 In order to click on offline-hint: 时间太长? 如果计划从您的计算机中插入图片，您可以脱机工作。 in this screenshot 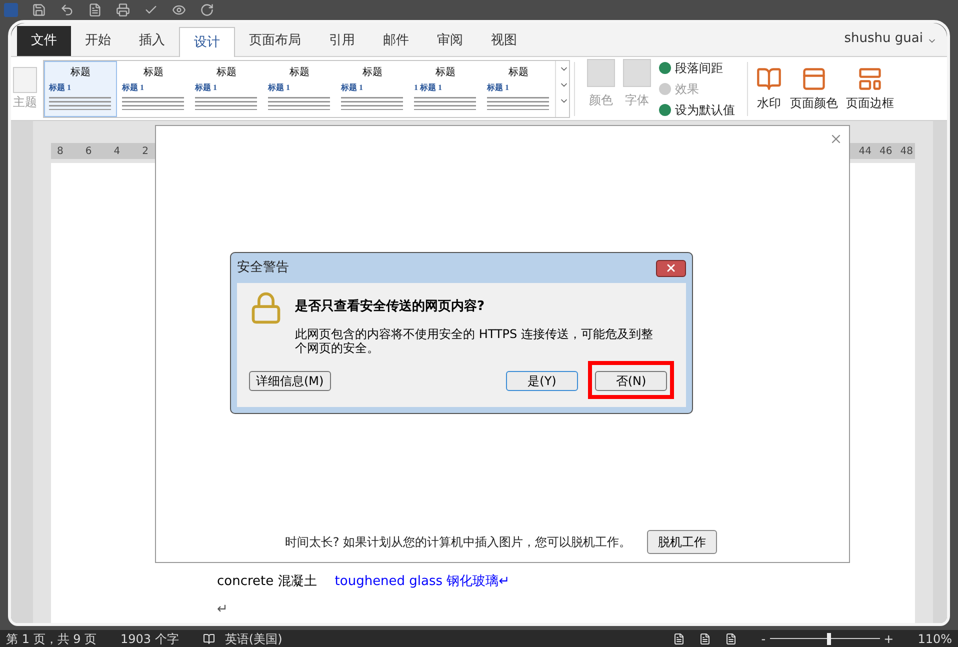, I will do `click(457, 542)`.